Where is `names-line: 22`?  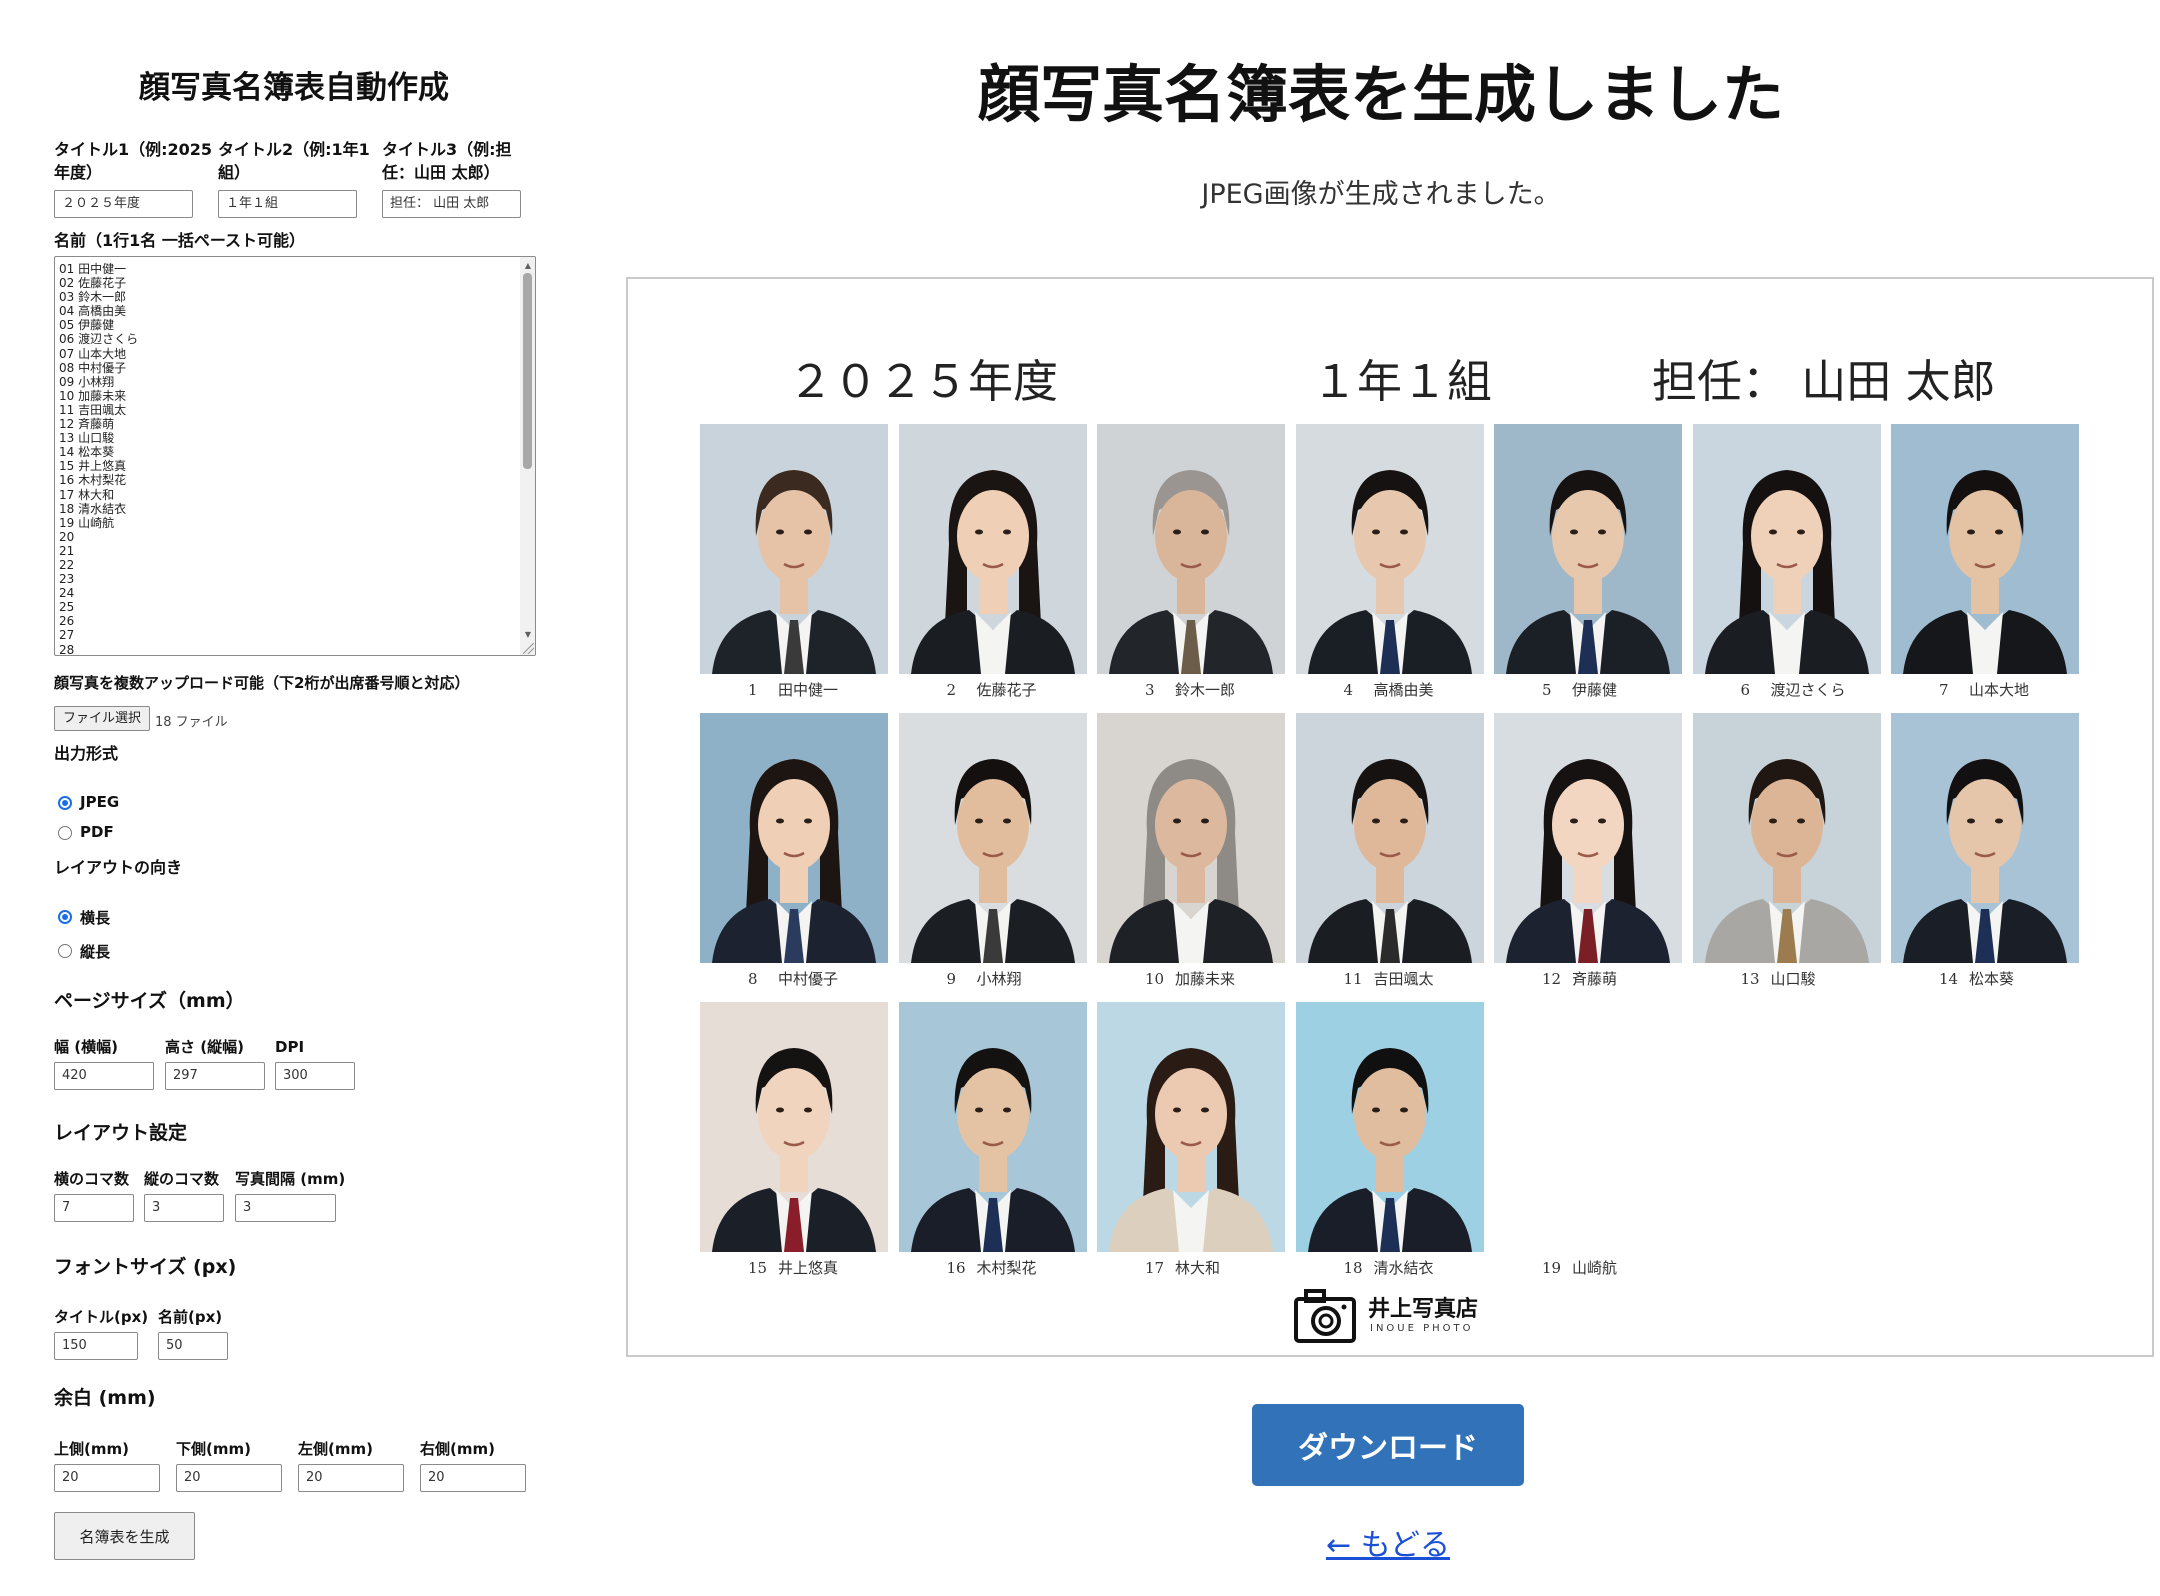
names-line: 22 is located at coordinates (67, 564).